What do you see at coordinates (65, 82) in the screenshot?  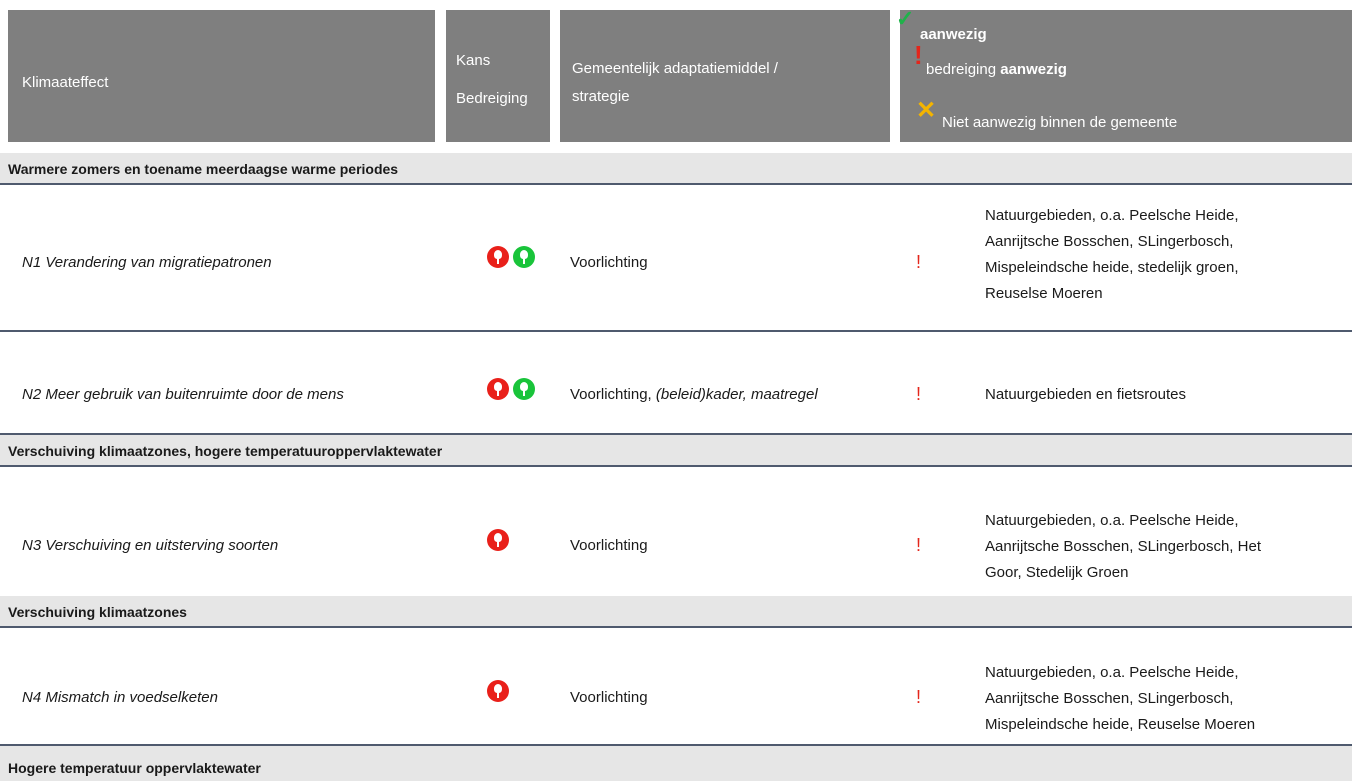 I see `header-effect-label: Klimaateffect` at bounding box center [65, 82].